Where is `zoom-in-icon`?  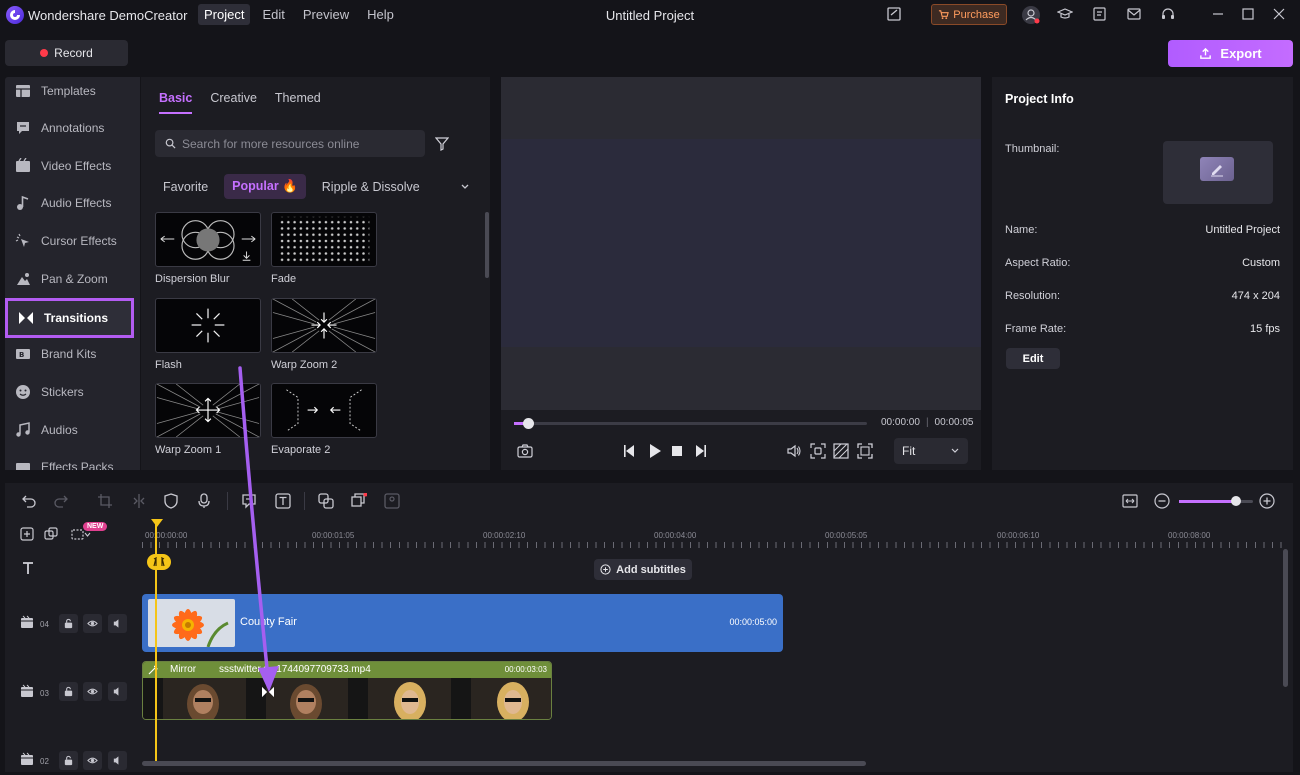
zoom-in-icon is located at coordinates (1267, 501).